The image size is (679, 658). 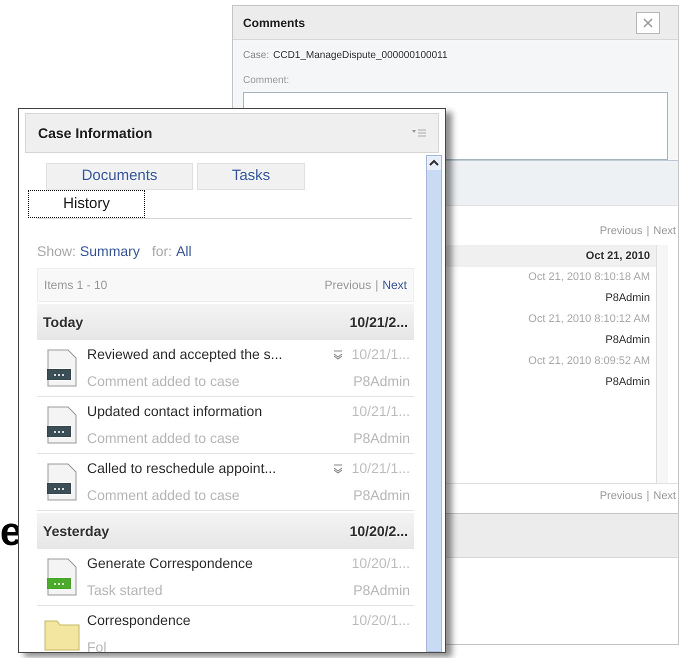 I want to click on comment-time: Oct 21, 2010 8:10:18 AM, so click(x=589, y=277).